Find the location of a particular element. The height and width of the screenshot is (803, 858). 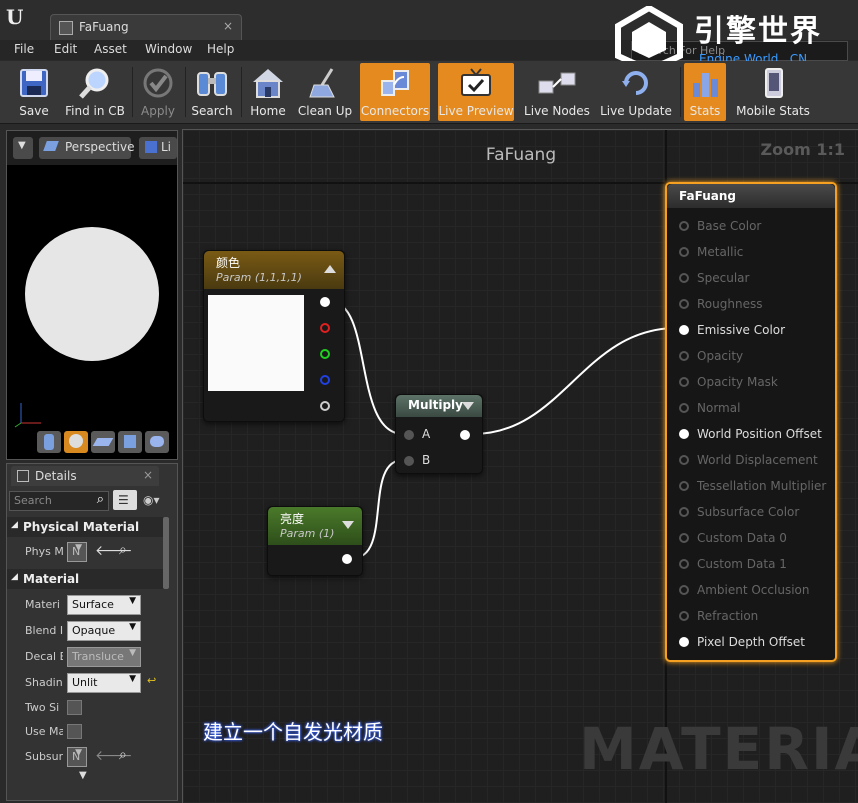

menu-edit: Edit is located at coordinates (65, 49).